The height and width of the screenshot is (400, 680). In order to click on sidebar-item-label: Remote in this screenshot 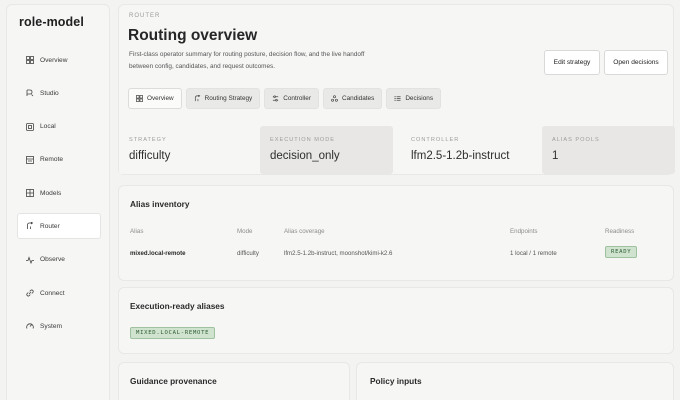, I will do `click(52, 160)`.